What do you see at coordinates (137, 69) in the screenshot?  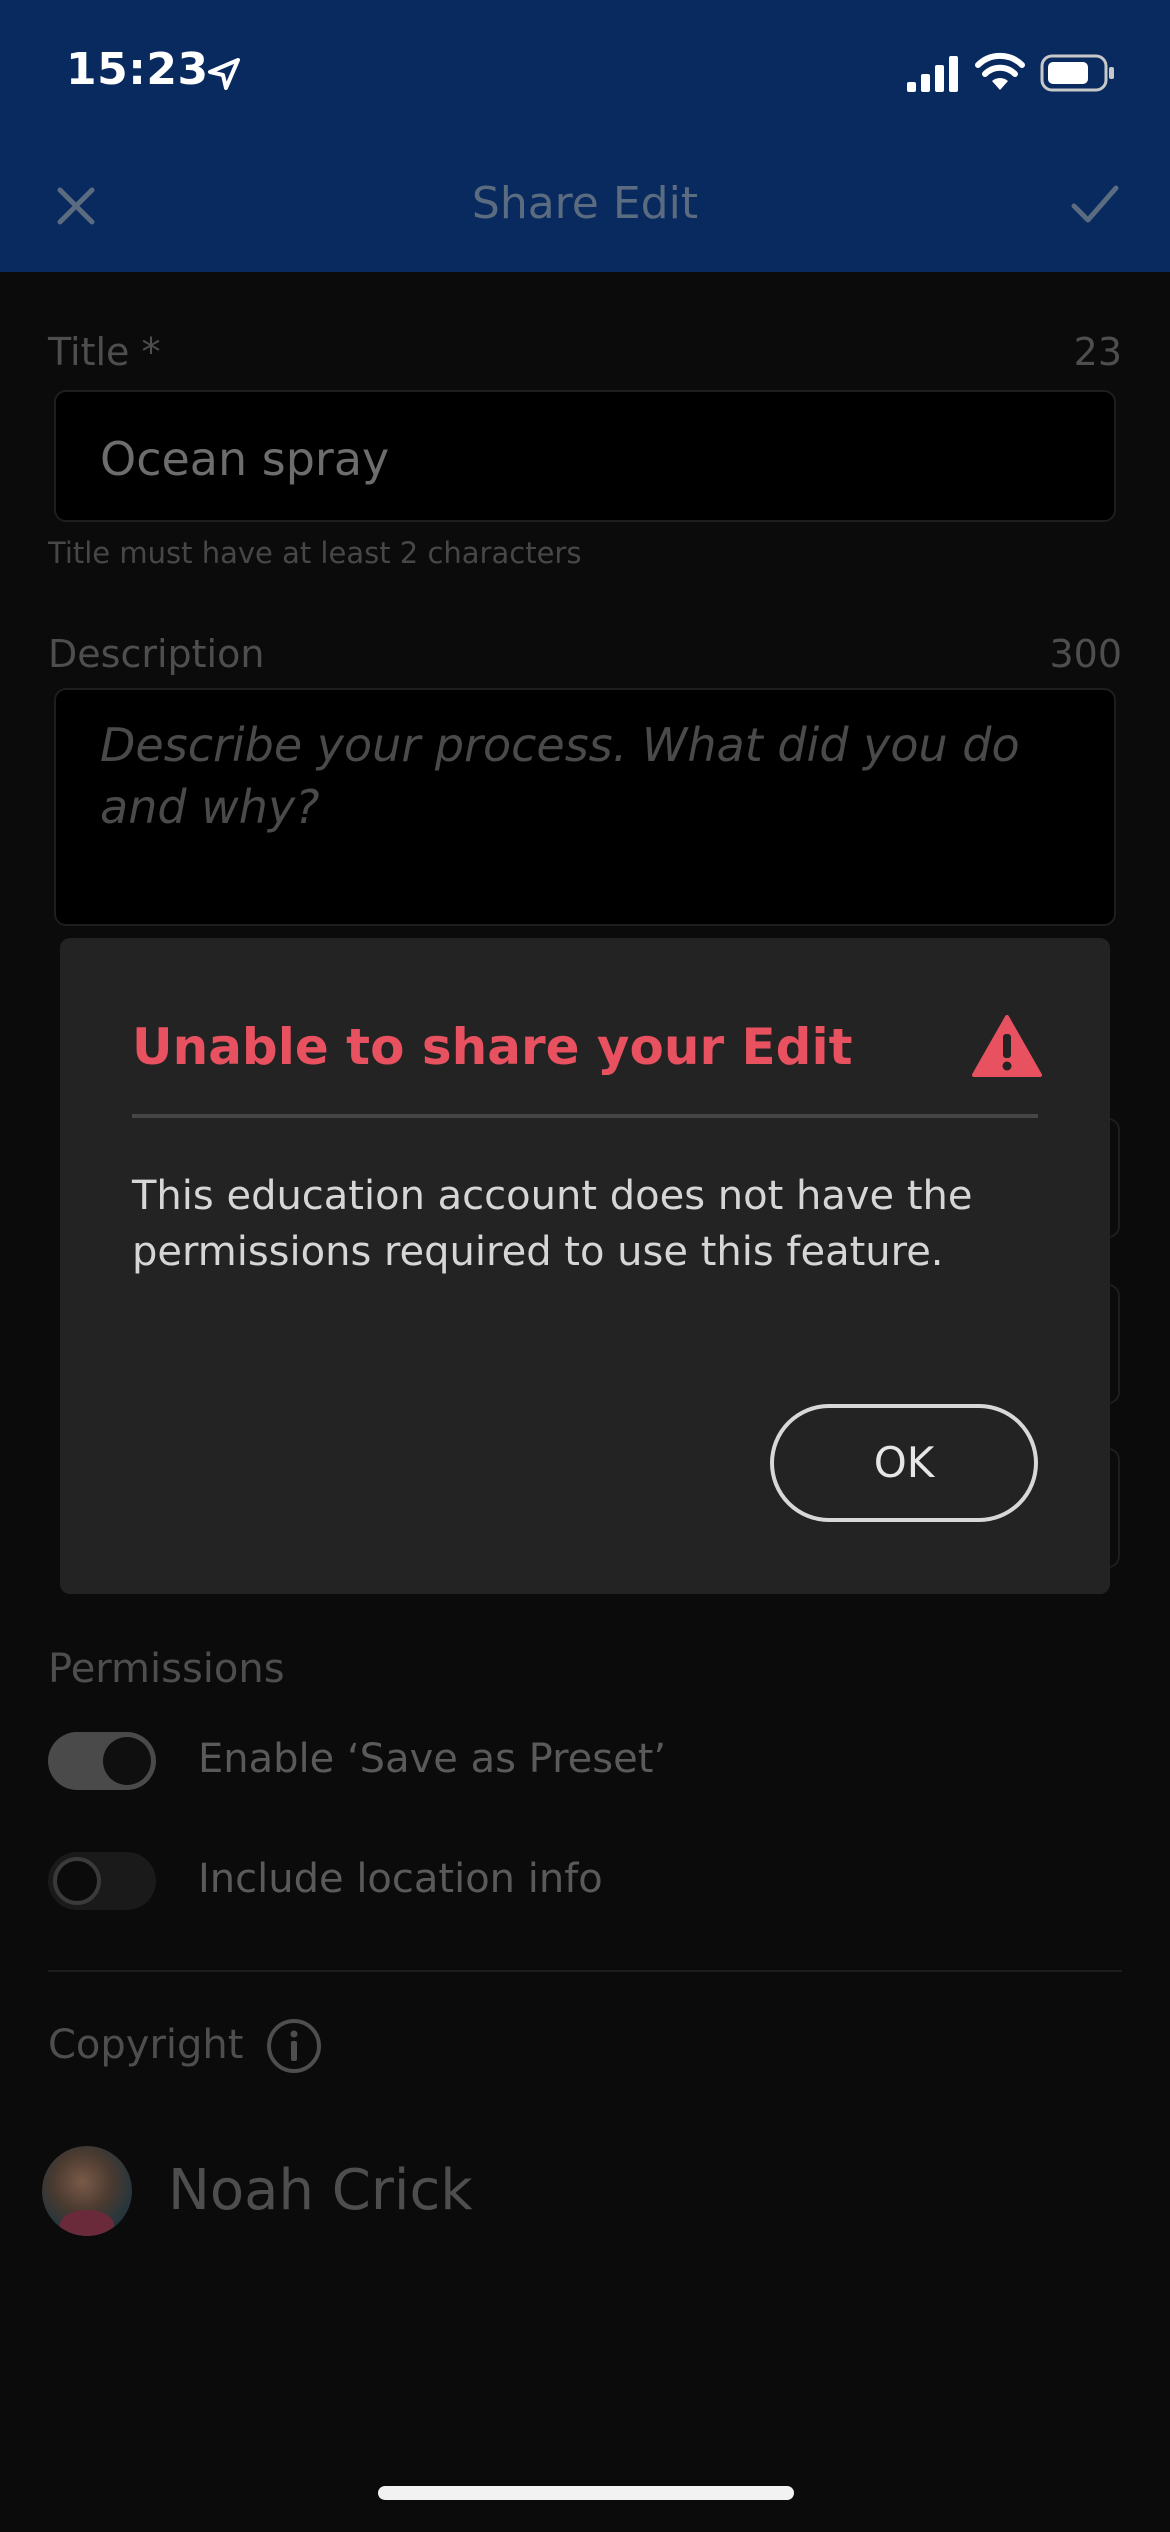 I see `status-time: 15:23` at bounding box center [137, 69].